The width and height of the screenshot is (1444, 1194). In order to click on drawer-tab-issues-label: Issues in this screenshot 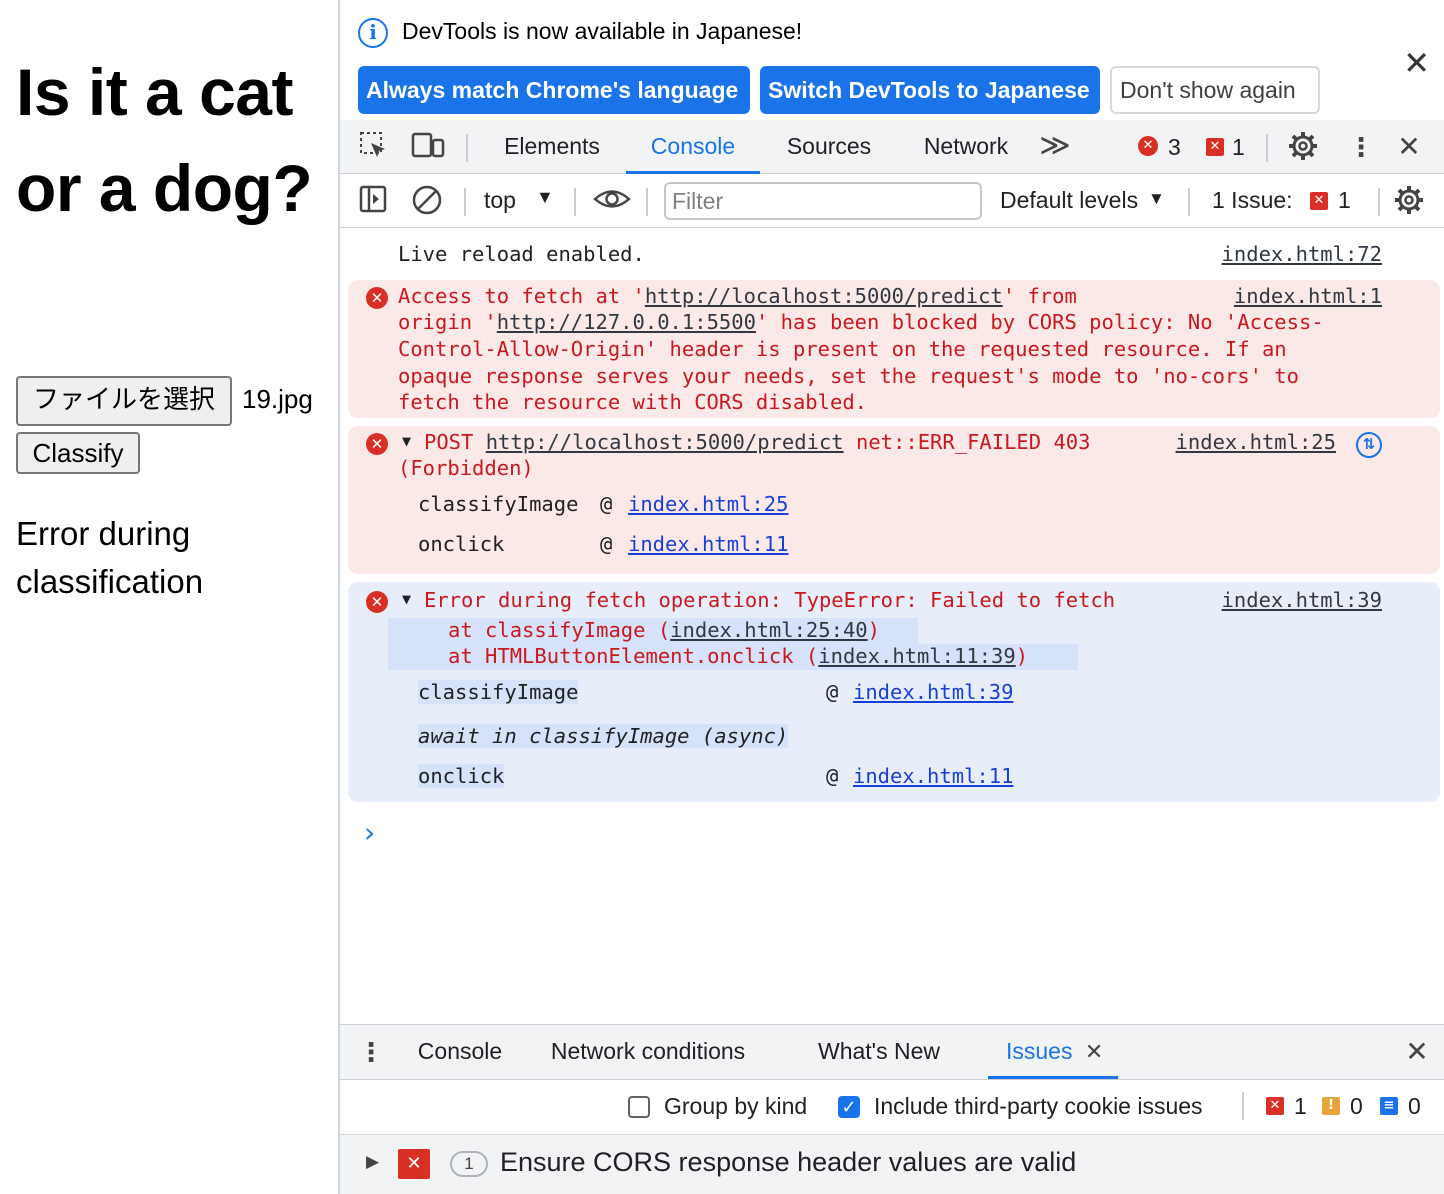, I will do `click(1039, 1051)`.